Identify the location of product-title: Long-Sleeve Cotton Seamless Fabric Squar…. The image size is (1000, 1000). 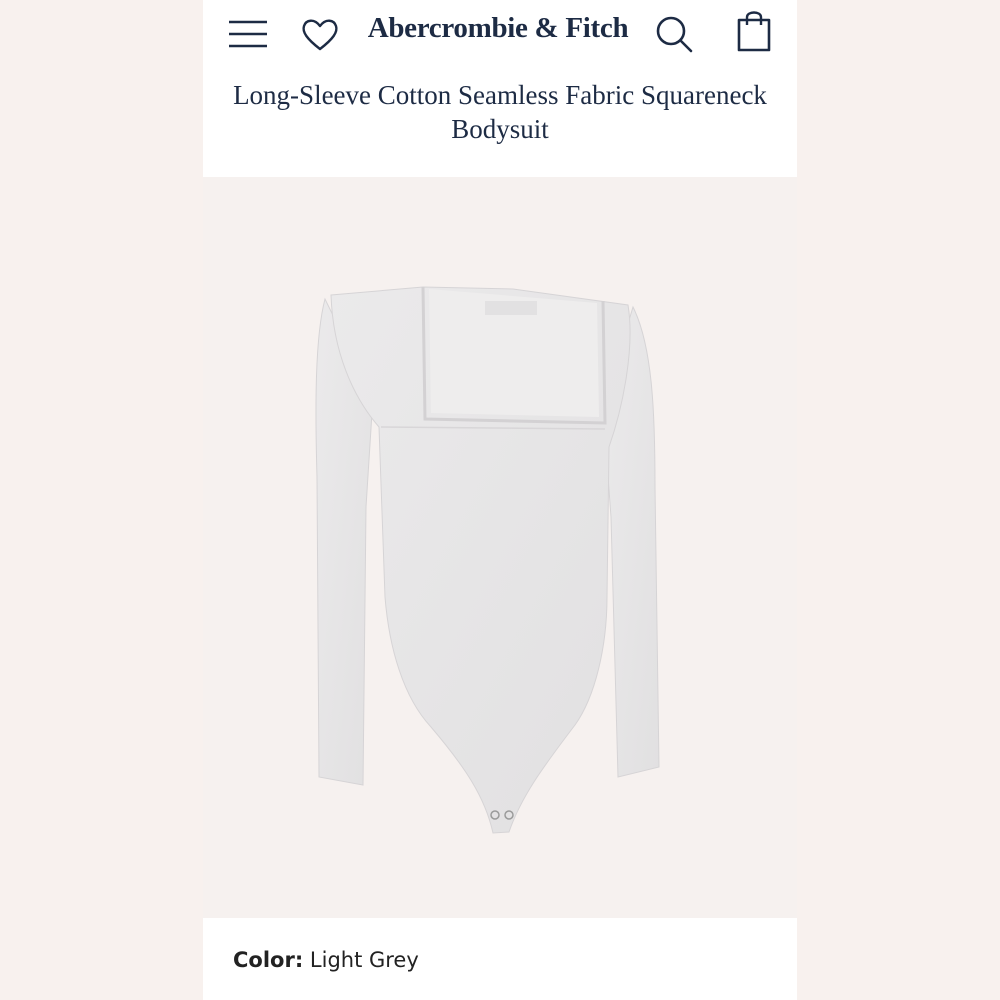
(500, 112).